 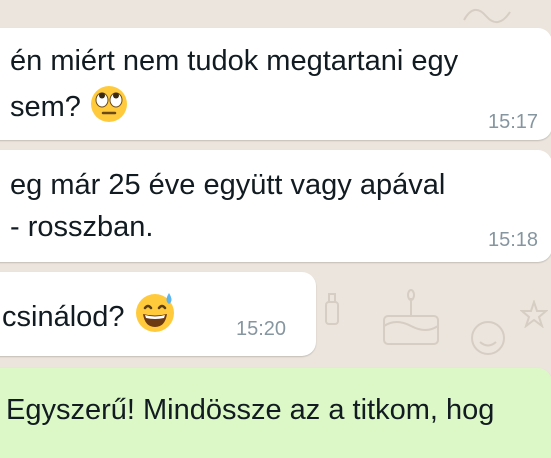 What do you see at coordinates (234, 61) in the screenshot?
I see `message-text: én miért nem tudok megtartani egy` at bounding box center [234, 61].